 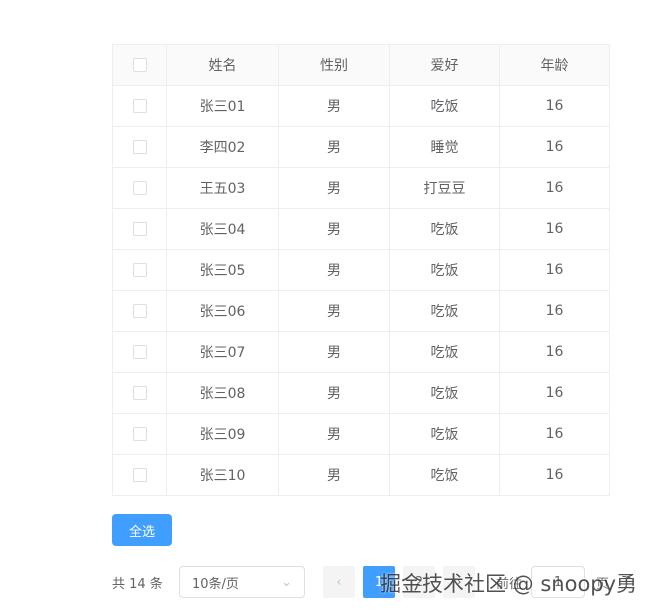 What do you see at coordinates (222, 65) in the screenshot?
I see `col-name: 姓名` at bounding box center [222, 65].